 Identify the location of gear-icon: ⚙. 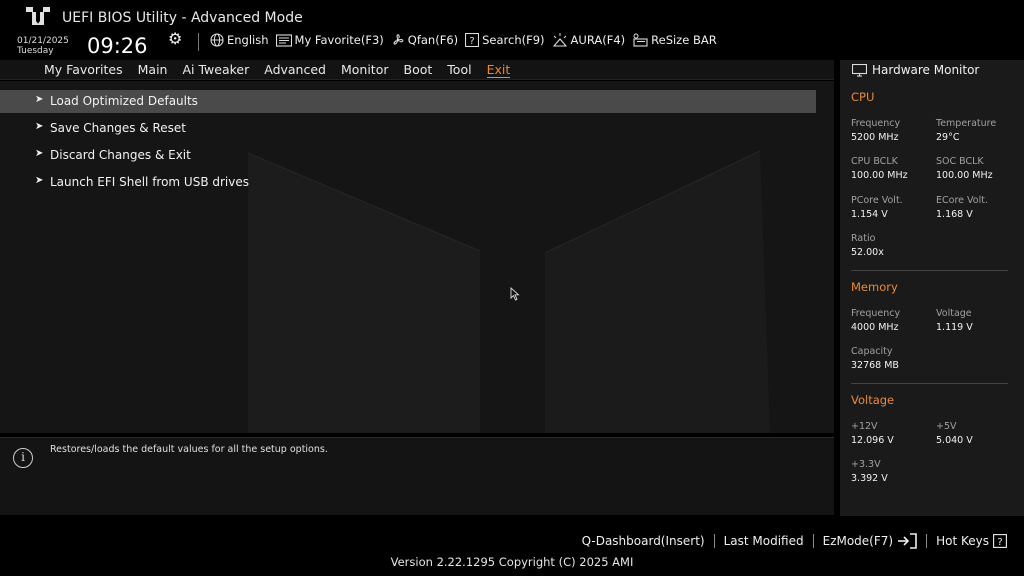
(175, 38).